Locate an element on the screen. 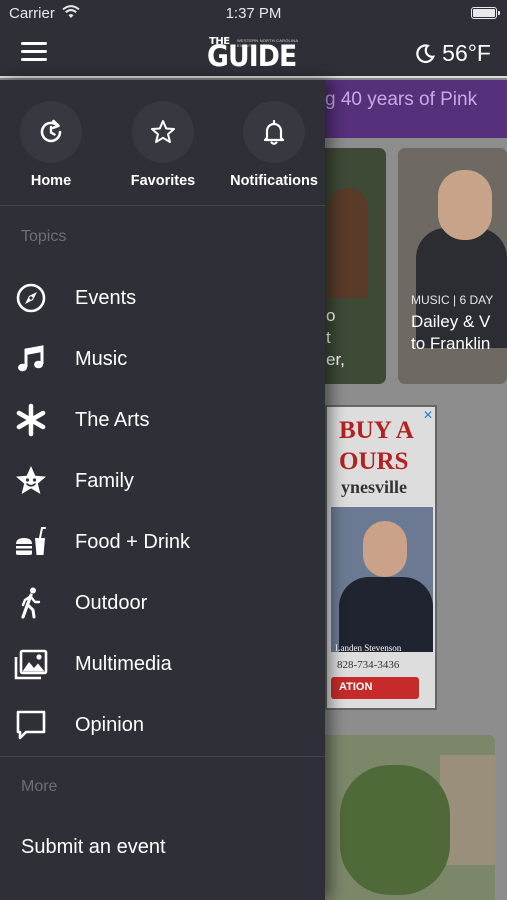 The image size is (507, 900). ad-phone: 828-734-3436 is located at coordinates (368, 665).